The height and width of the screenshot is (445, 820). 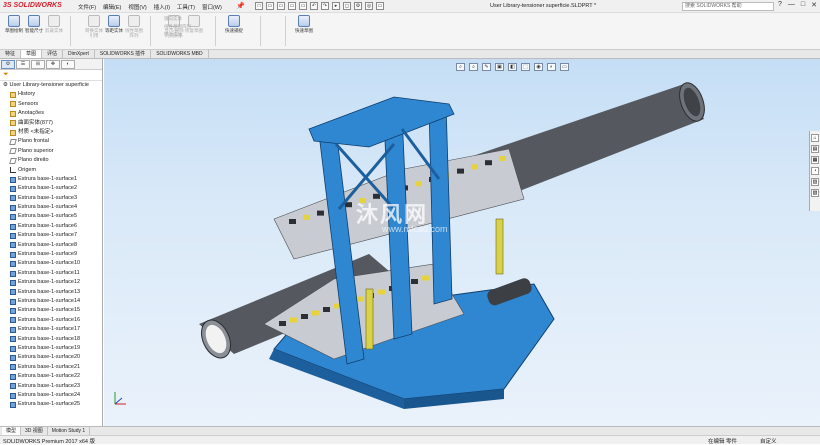 I want to click on bottom-tab-2: Motion Study 1, so click(x=69, y=431).